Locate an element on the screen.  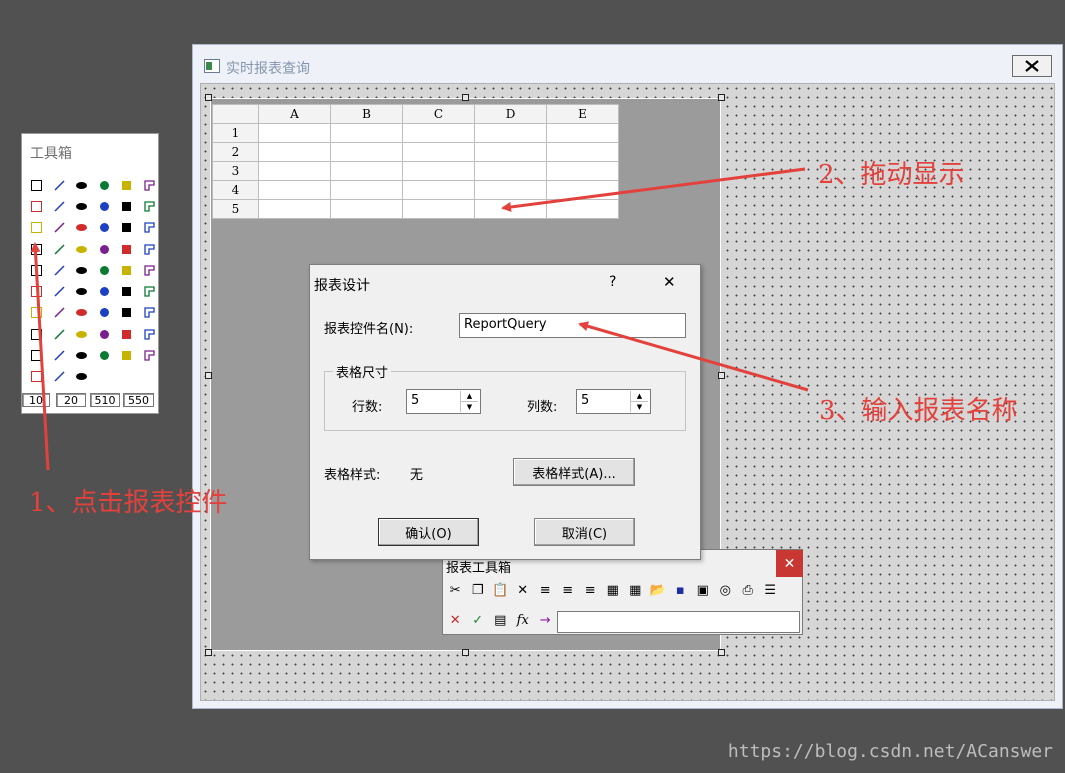
annotation-3: 3、输入报表名称 is located at coordinates (918, 411).